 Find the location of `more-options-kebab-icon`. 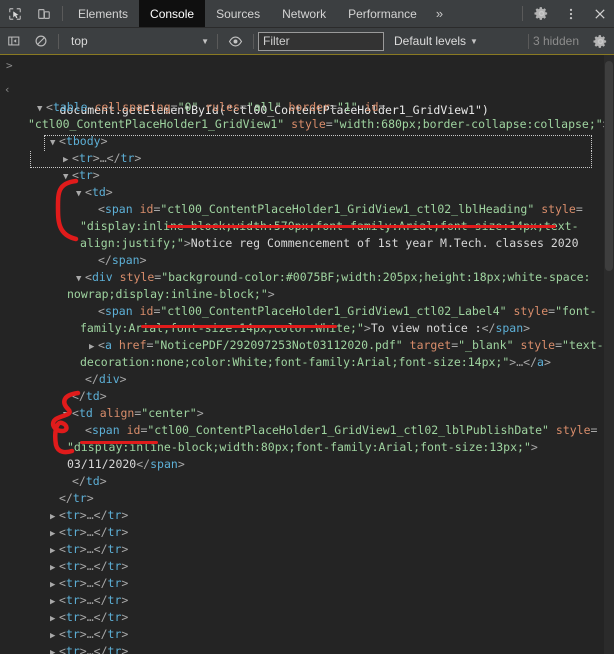

more-options-kebab-icon is located at coordinates (570, 13).